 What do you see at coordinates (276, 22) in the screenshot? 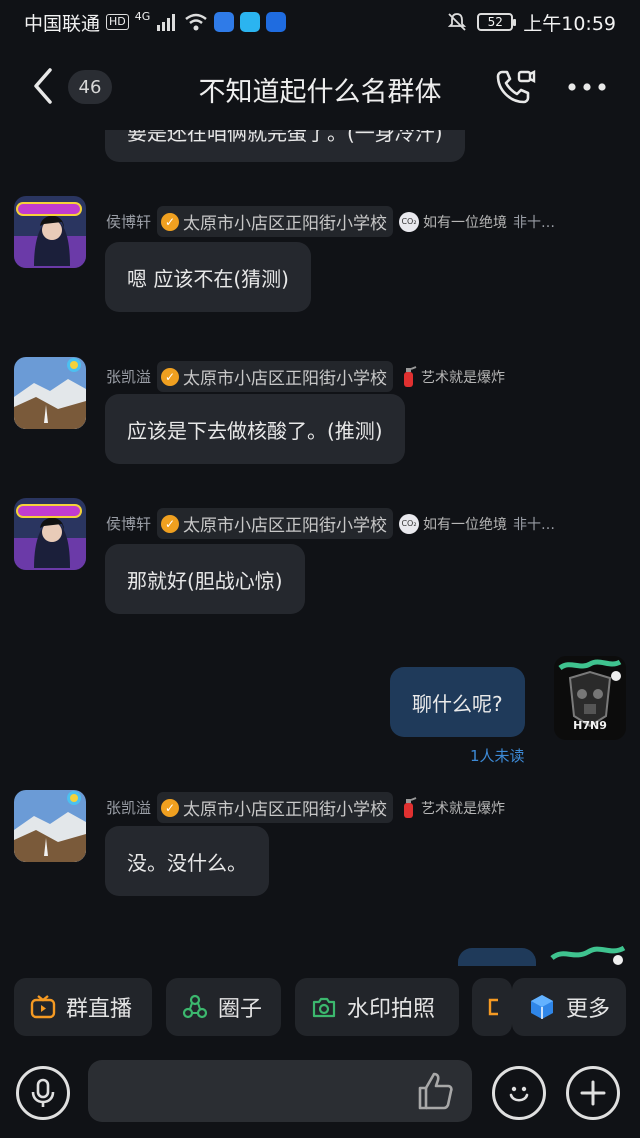
I see `bulb-app-icon` at bounding box center [276, 22].